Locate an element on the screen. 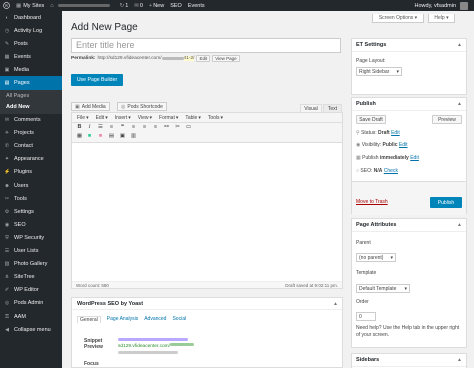 Image resolution: width=474 pixels, height=368 pixels. sidebar-item-settings: ⚙ Settings is located at coordinates (31, 211).